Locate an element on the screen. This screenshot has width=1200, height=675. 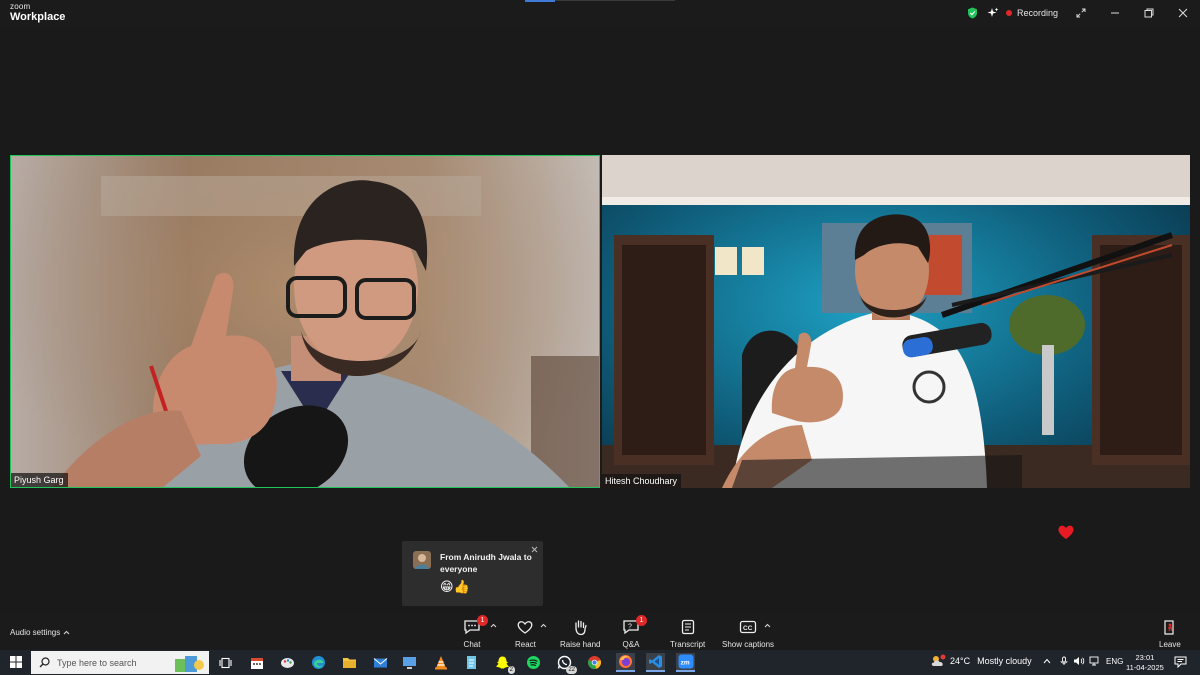
audio-settings-button: Audio settings is located at coordinates (40, 632).